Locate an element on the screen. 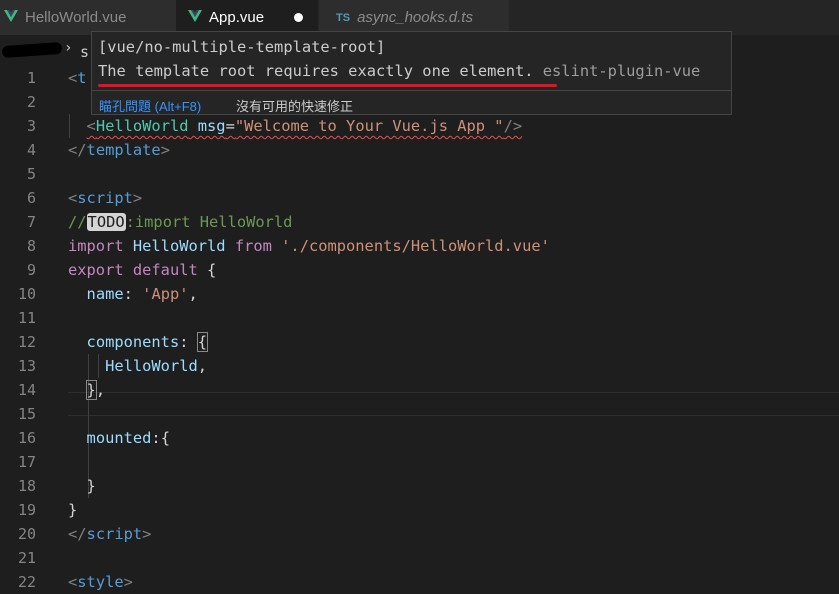 Image resolution: width=839 pixels, height=594 pixels. tab-label: App.vue is located at coordinates (237, 17).